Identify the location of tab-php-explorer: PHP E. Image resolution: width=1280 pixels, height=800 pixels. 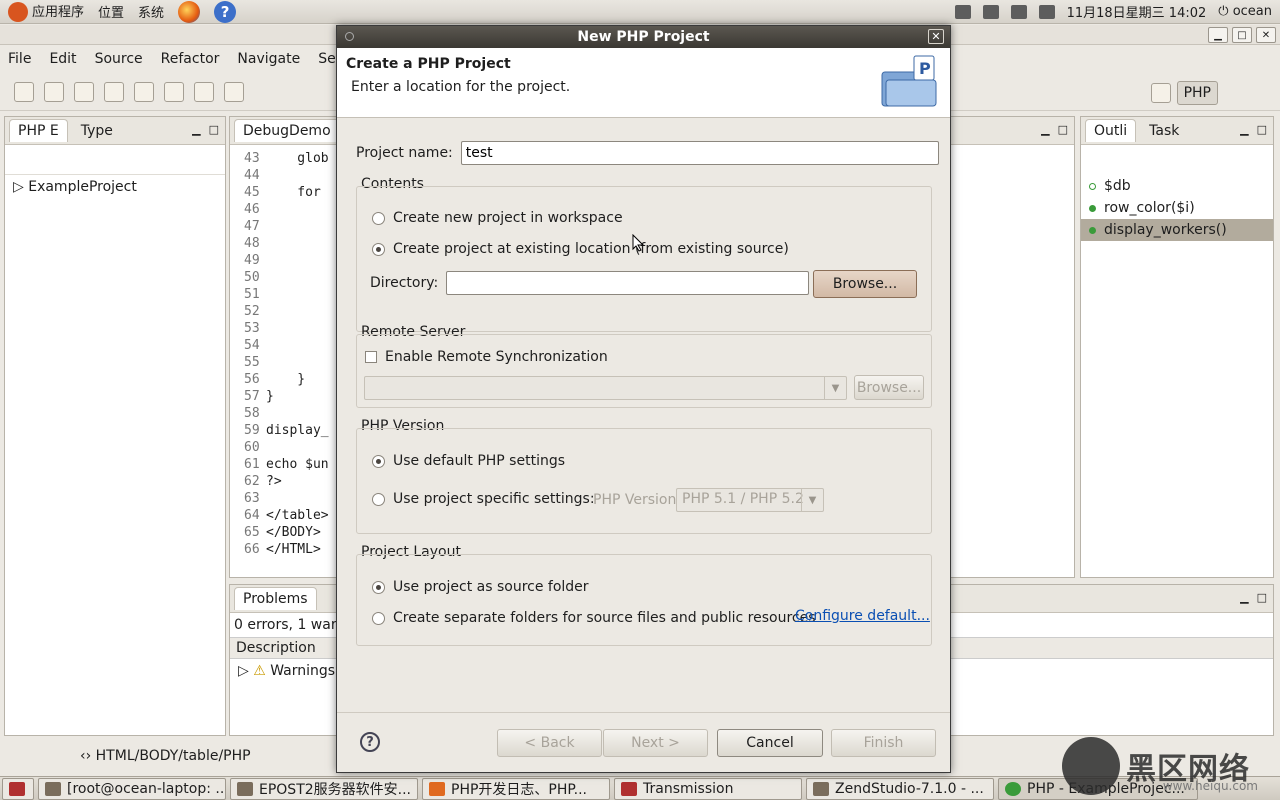
(38, 130).